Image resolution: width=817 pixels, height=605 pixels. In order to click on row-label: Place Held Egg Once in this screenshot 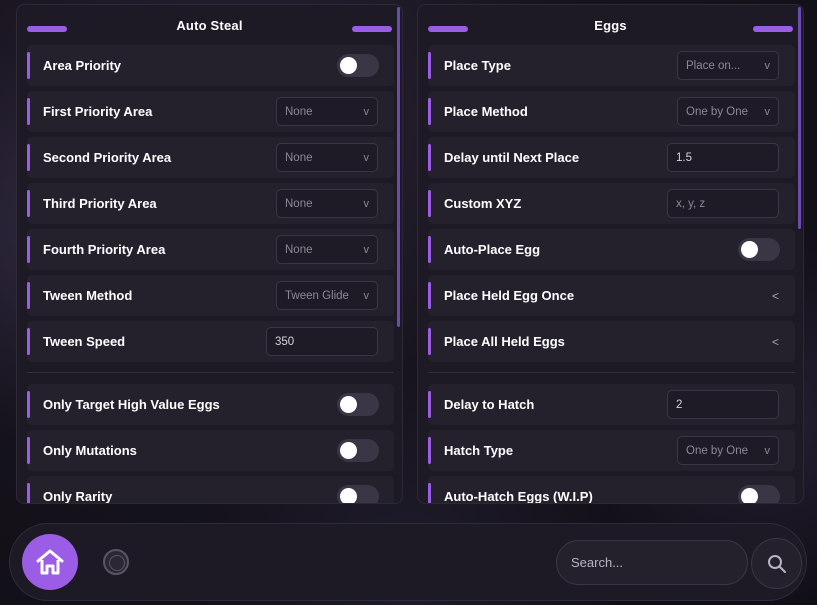, I will do `click(509, 295)`.